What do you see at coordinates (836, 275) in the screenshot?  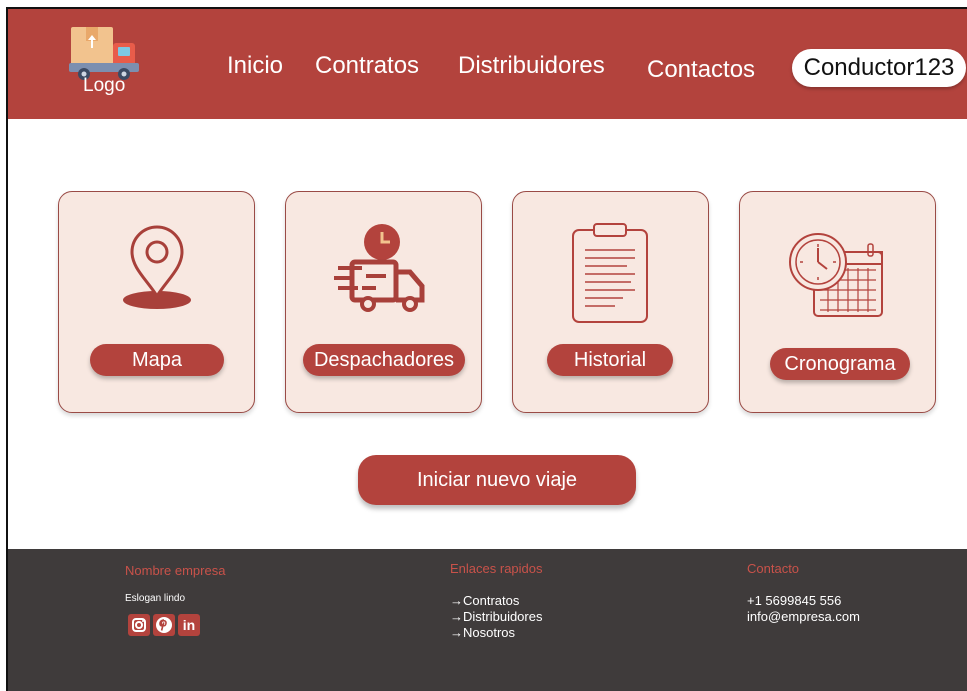 I see `clock-calendar-icon` at bounding box center [836, 275].